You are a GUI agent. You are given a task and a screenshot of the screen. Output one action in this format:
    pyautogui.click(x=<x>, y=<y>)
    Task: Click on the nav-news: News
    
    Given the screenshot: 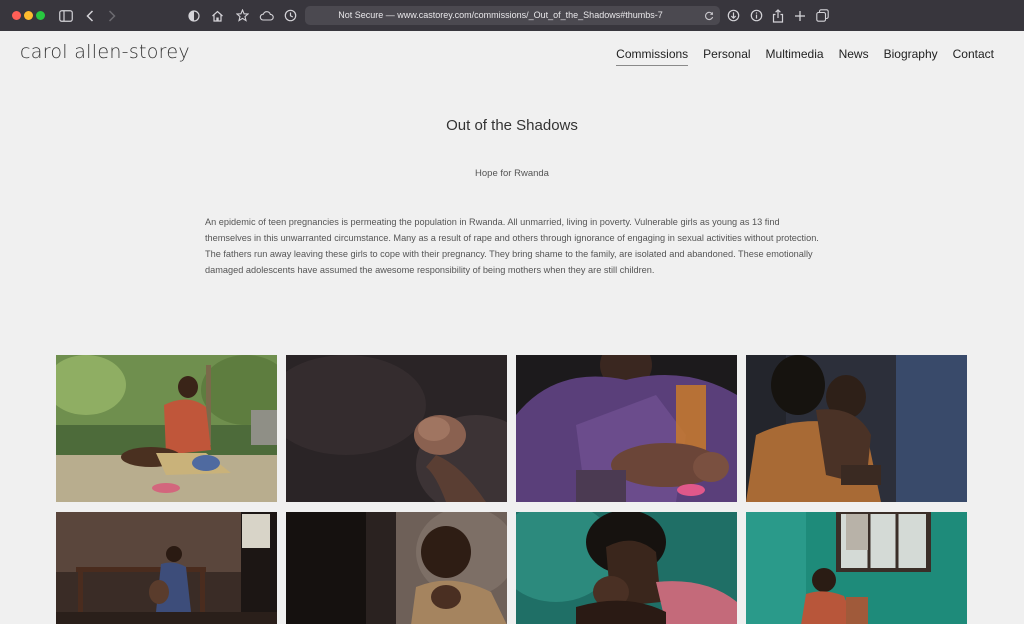 What is the action you would take?
    pyautogui.click(x=854, y=56)
    